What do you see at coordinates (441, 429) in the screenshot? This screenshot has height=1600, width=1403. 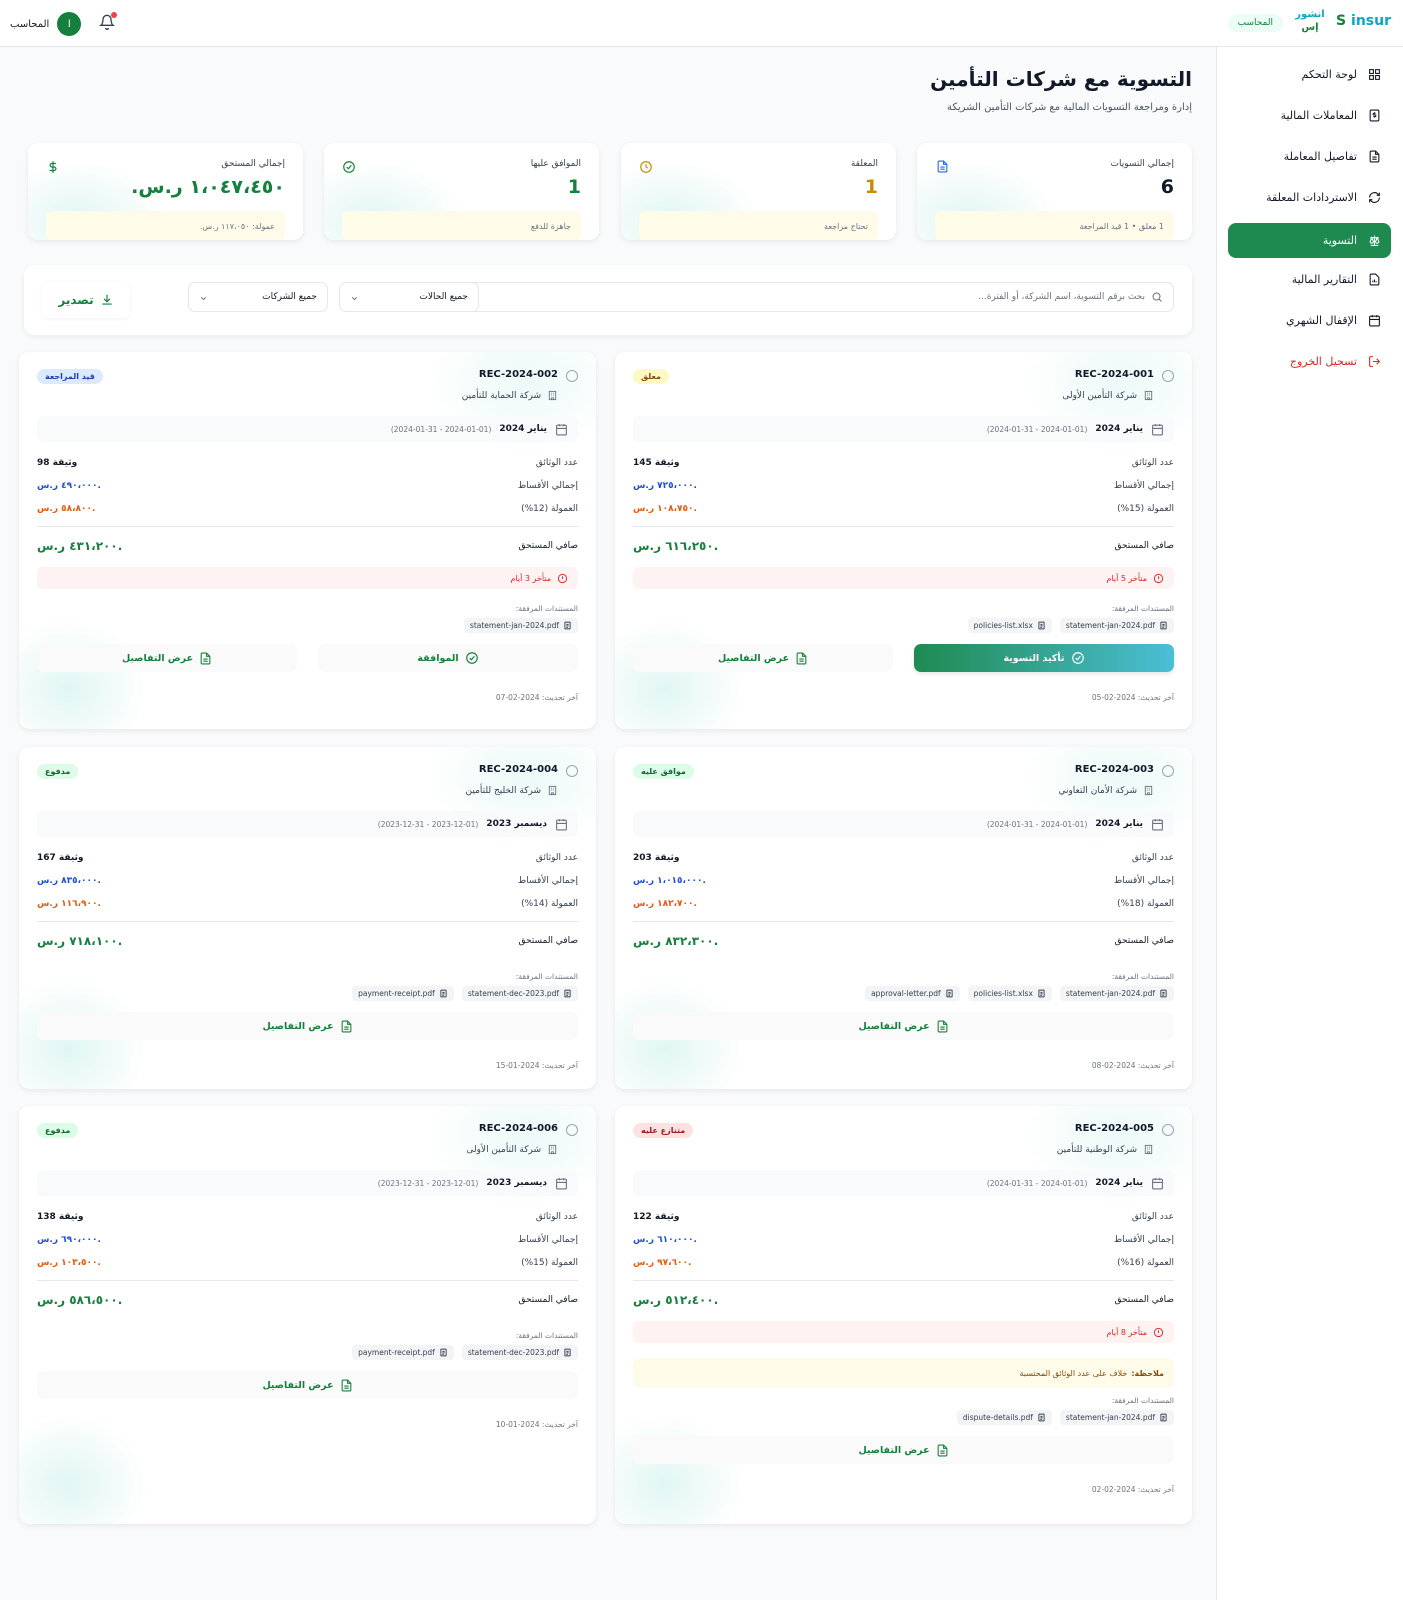 I see `period-range: (2024-01-01 - 2024-01-31)` at bounding box center [441, 429].